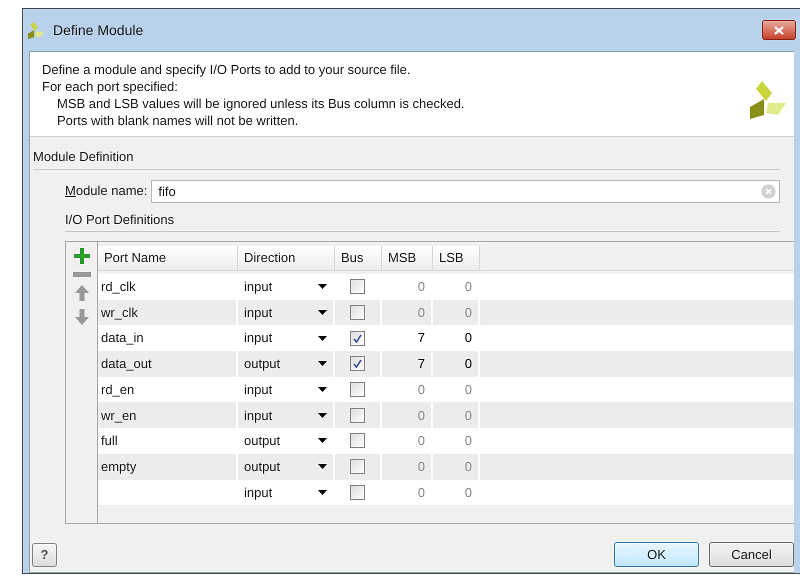 The height and width of the screenshot is (576, 800). Describe the element at coordinates (422, 221) in the screenshot. I see `section-heading: I/O Port Definitions` at that location.